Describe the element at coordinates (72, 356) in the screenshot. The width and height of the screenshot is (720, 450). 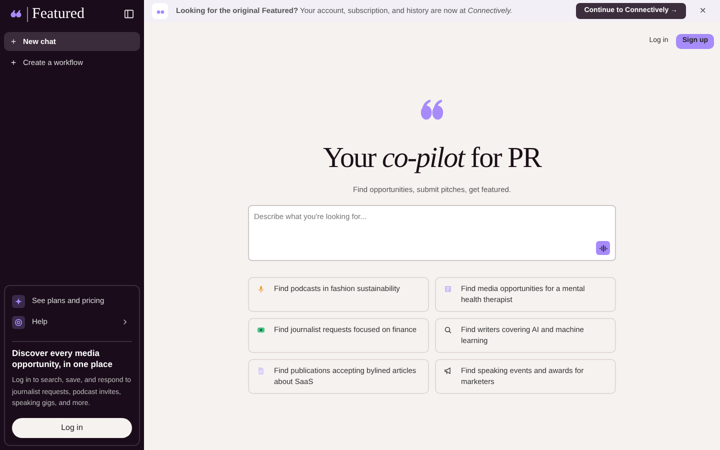
I see `promo-title: Discover every media opportunity, in one place` at that location.